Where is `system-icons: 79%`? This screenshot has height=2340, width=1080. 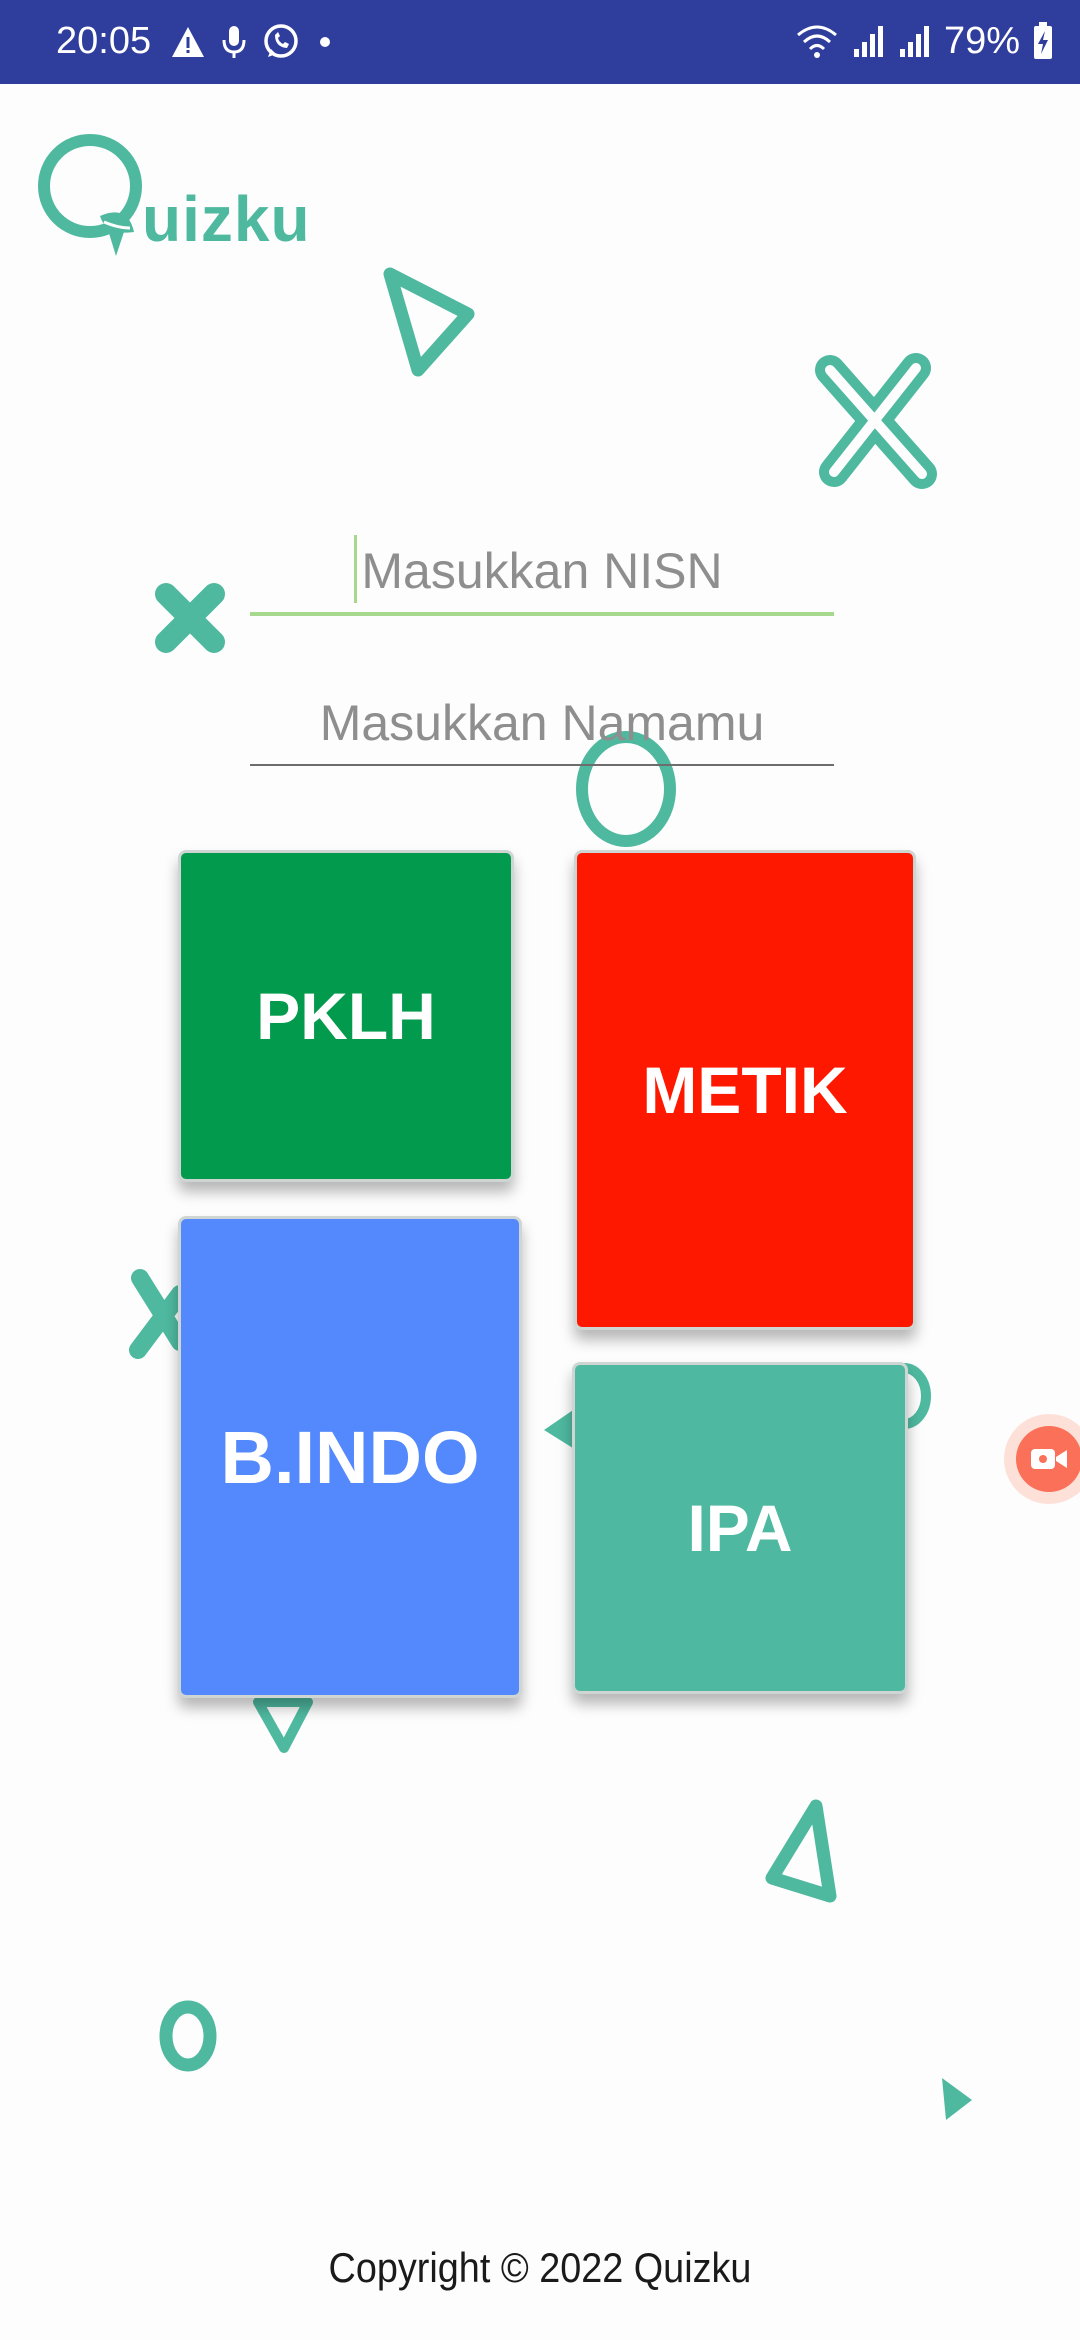
system-icons: 79% is located at coordinates (924, 41).